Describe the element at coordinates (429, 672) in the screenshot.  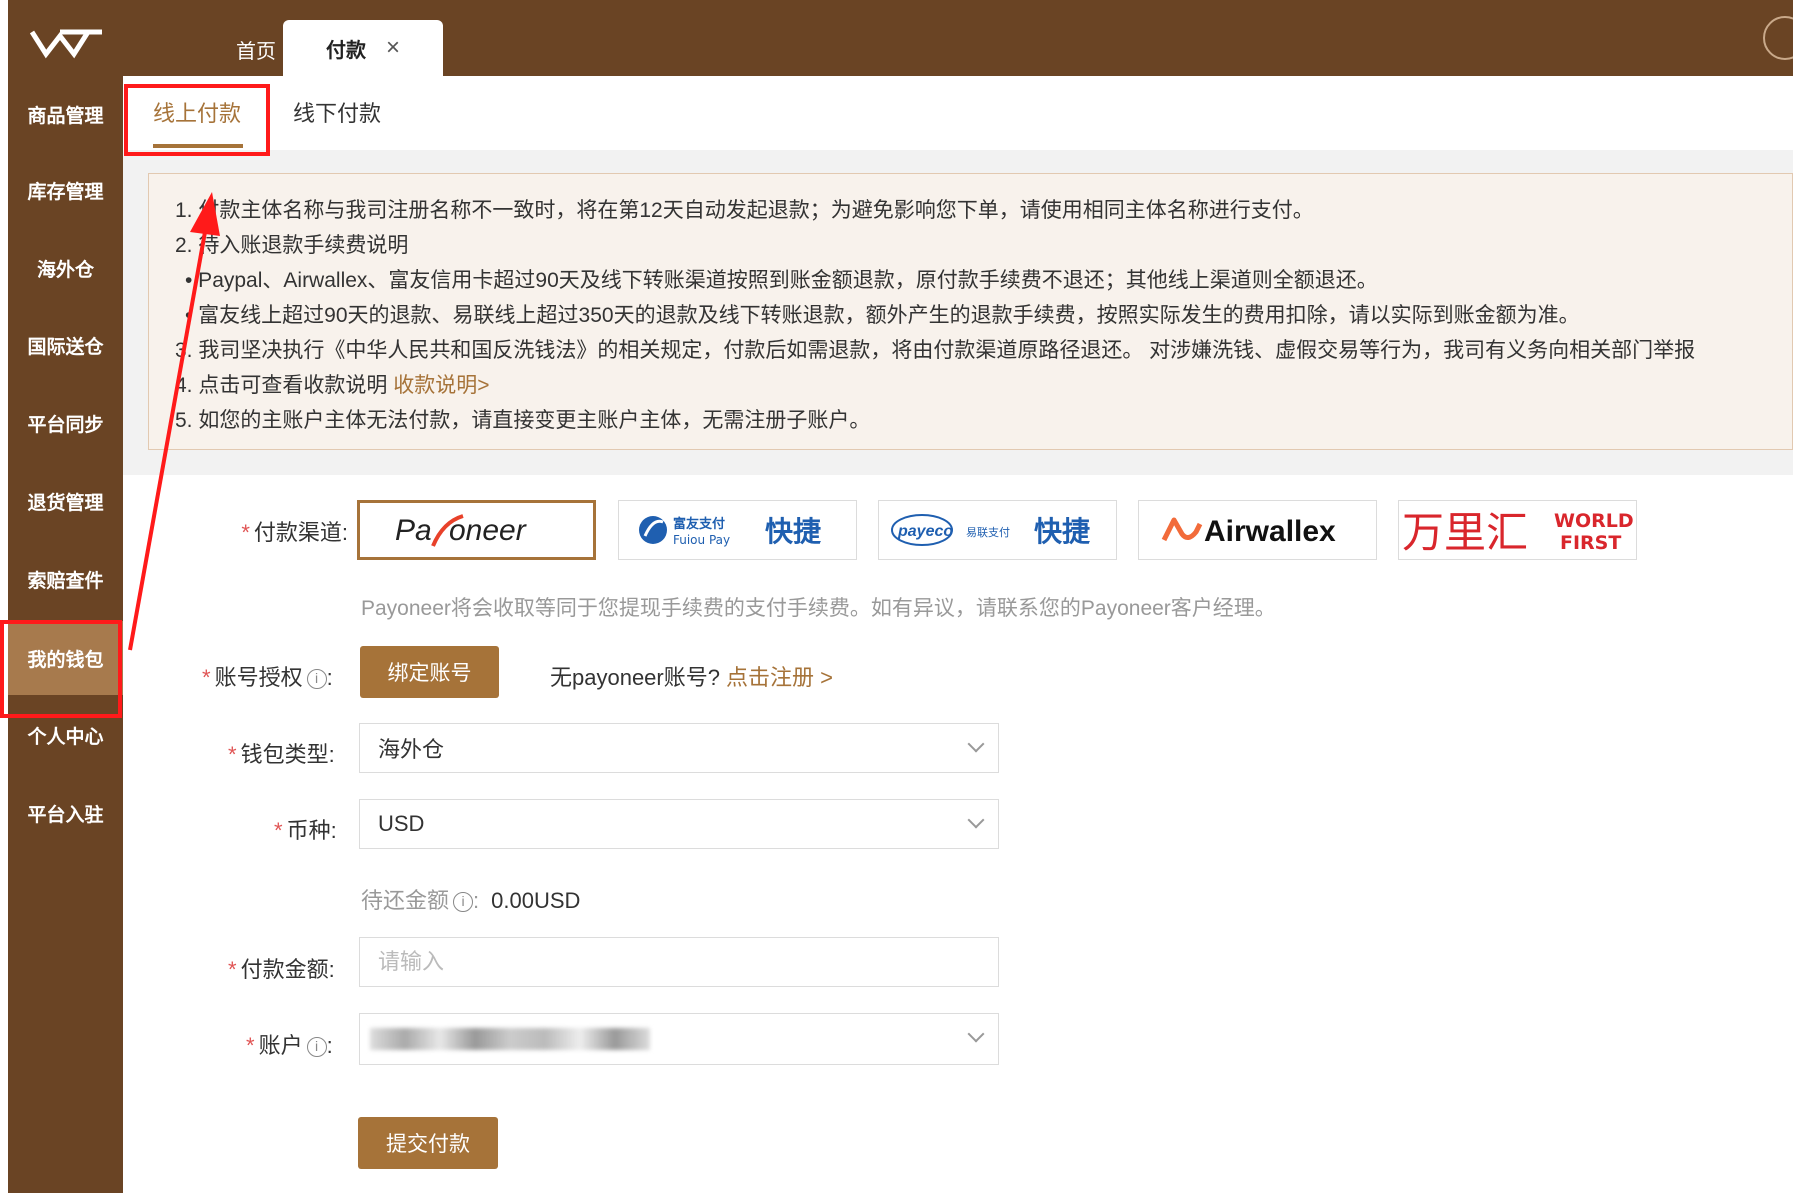
I see `bind-account-button: 绑定账号` at that location.